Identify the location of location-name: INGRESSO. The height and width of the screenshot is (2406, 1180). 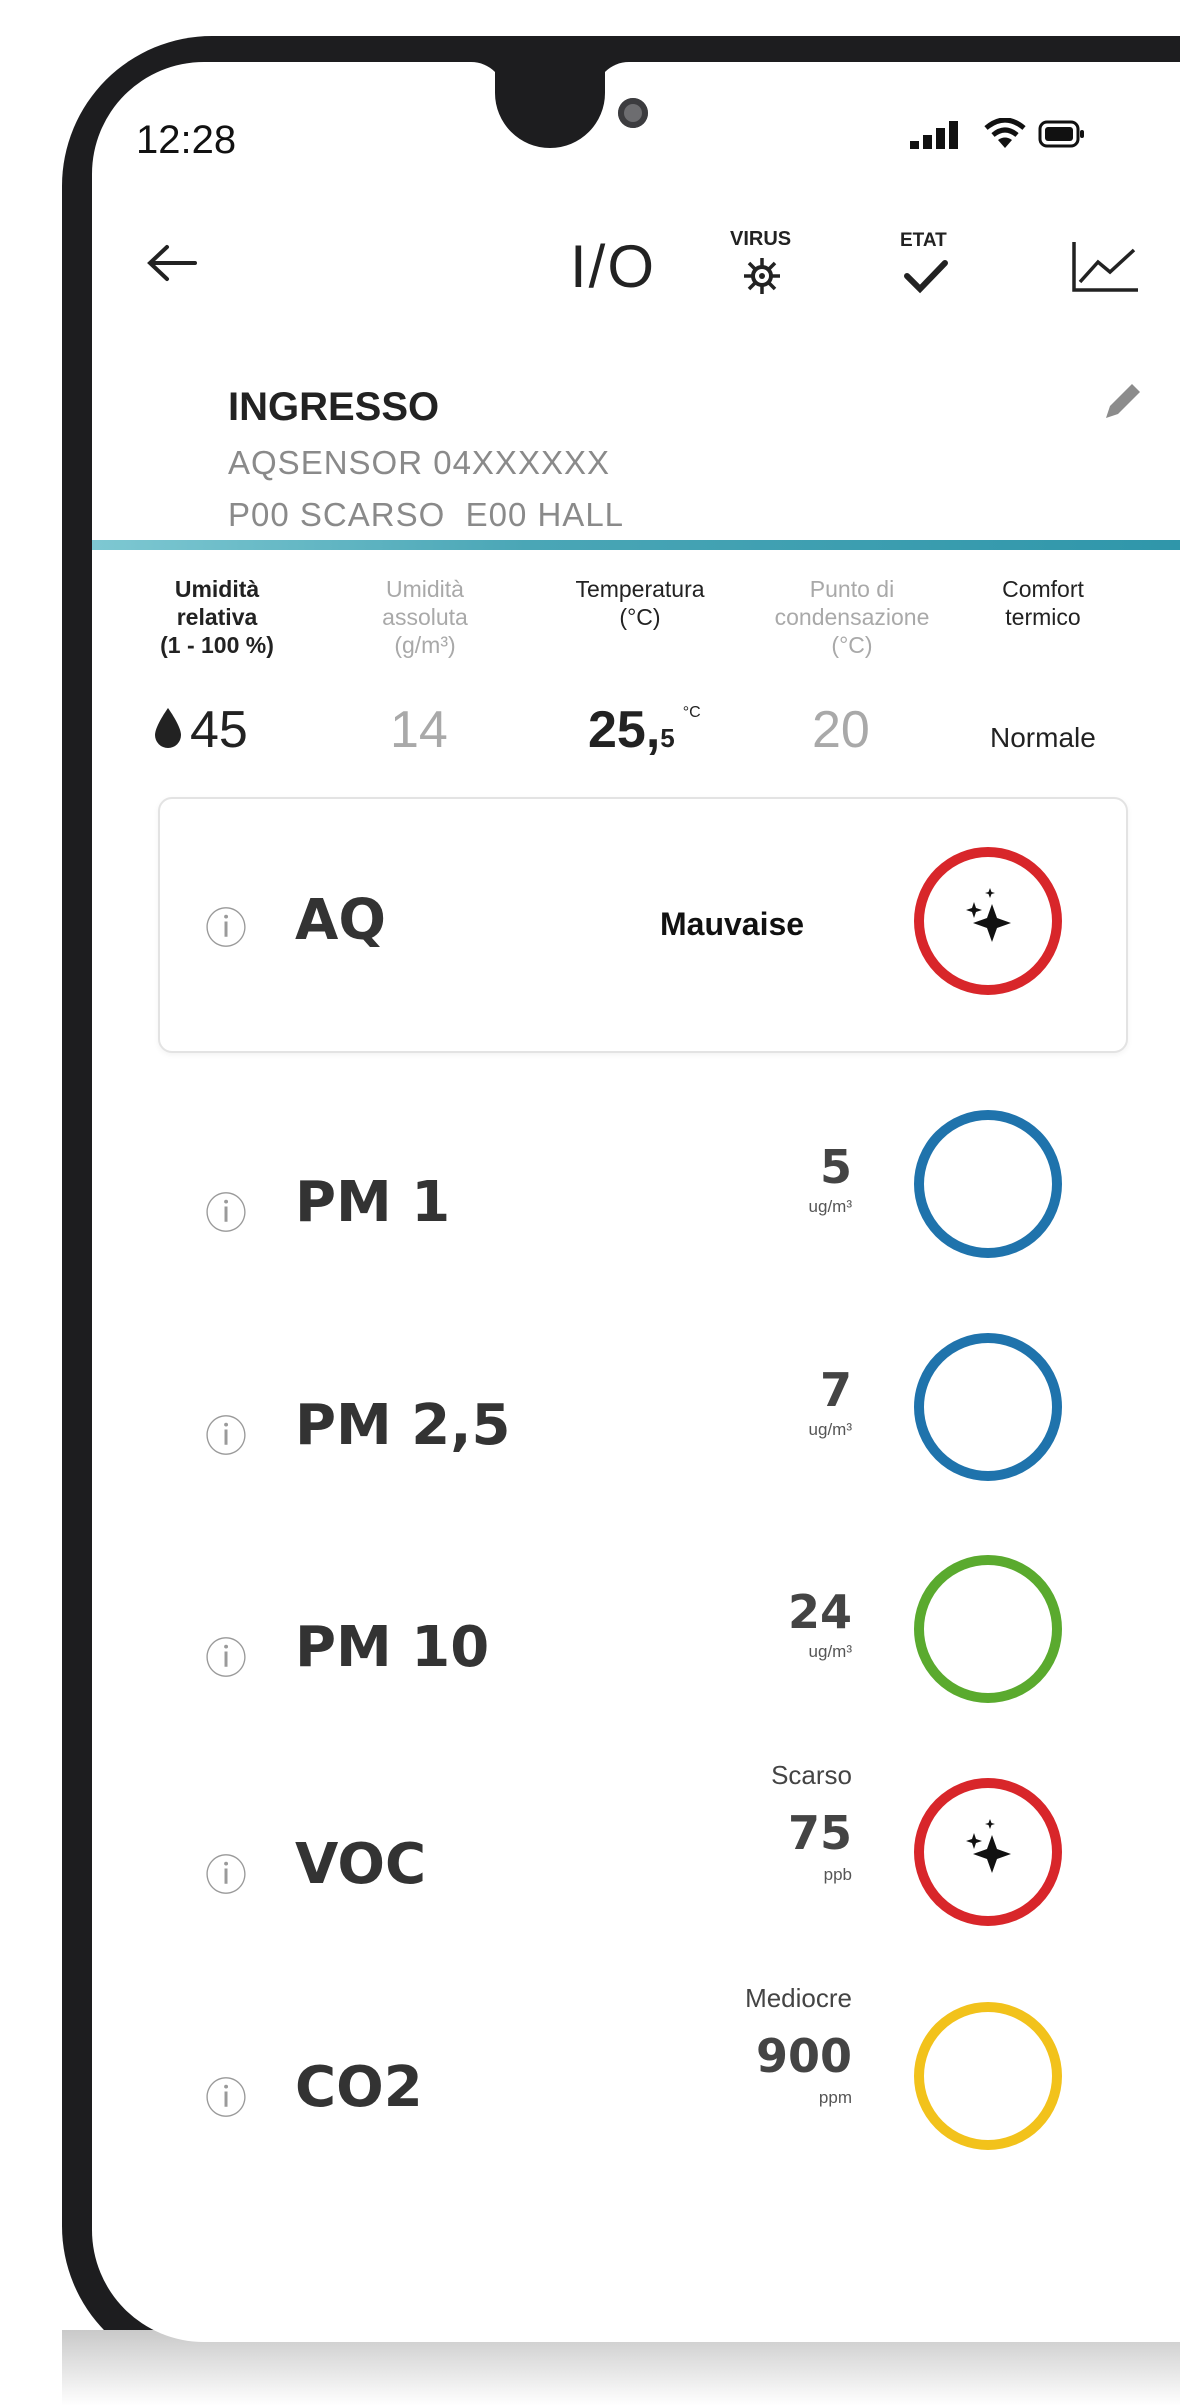
(334, 407).